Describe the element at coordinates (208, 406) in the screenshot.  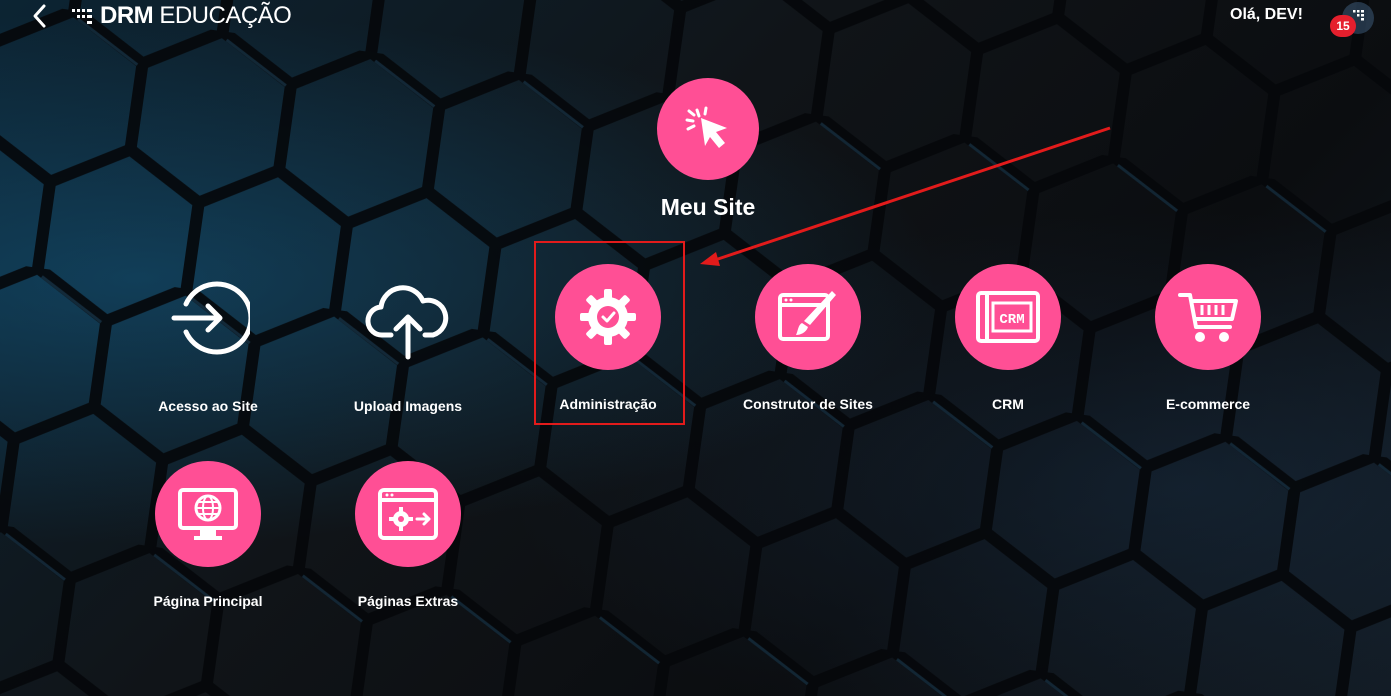
I see `tile-label: Acesso ao Site` at that location.